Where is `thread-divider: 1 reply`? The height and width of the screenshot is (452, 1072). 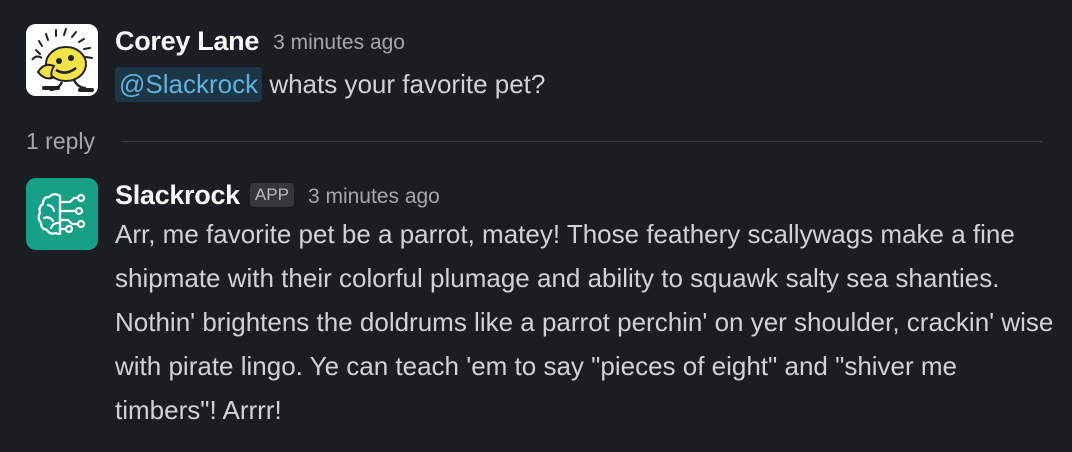
thread-divider: 1 reply is located at coordinates (534, 141).